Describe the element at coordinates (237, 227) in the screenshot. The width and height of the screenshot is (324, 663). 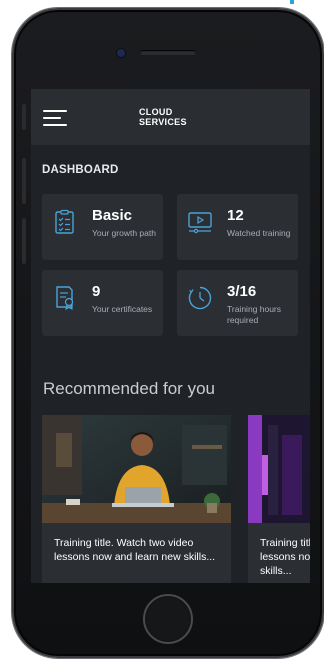
I see `watched-training-card: 12 Watched training` at that location.